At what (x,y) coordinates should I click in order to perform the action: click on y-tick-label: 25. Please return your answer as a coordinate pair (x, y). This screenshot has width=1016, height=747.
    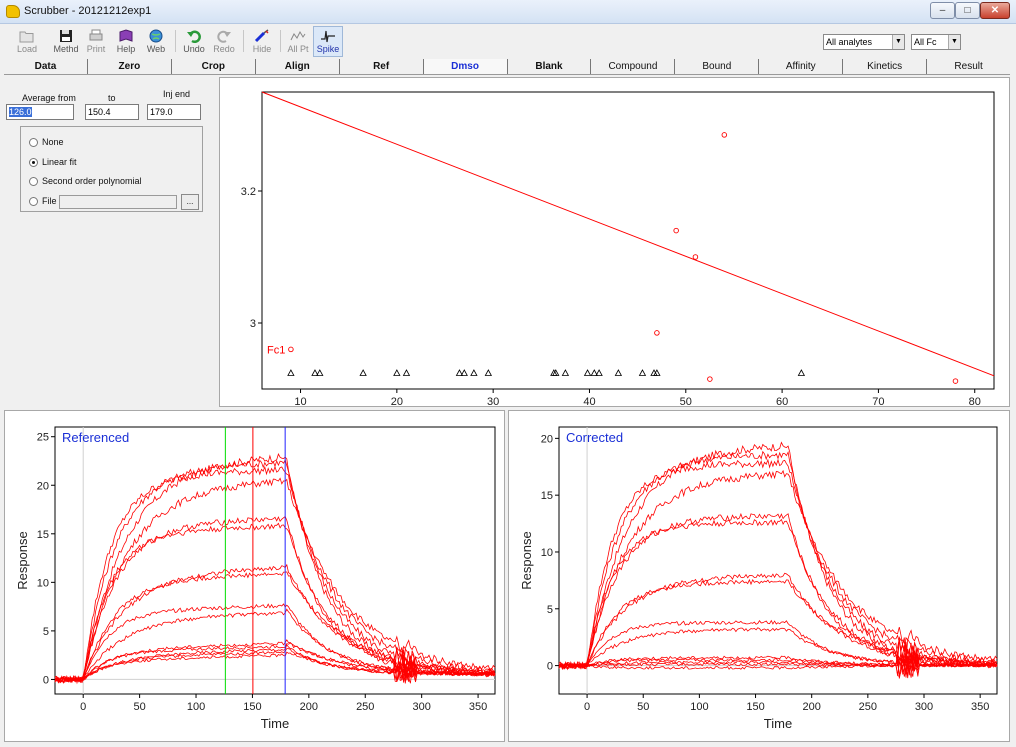
    Looking at the image, I should click on (43, 438).